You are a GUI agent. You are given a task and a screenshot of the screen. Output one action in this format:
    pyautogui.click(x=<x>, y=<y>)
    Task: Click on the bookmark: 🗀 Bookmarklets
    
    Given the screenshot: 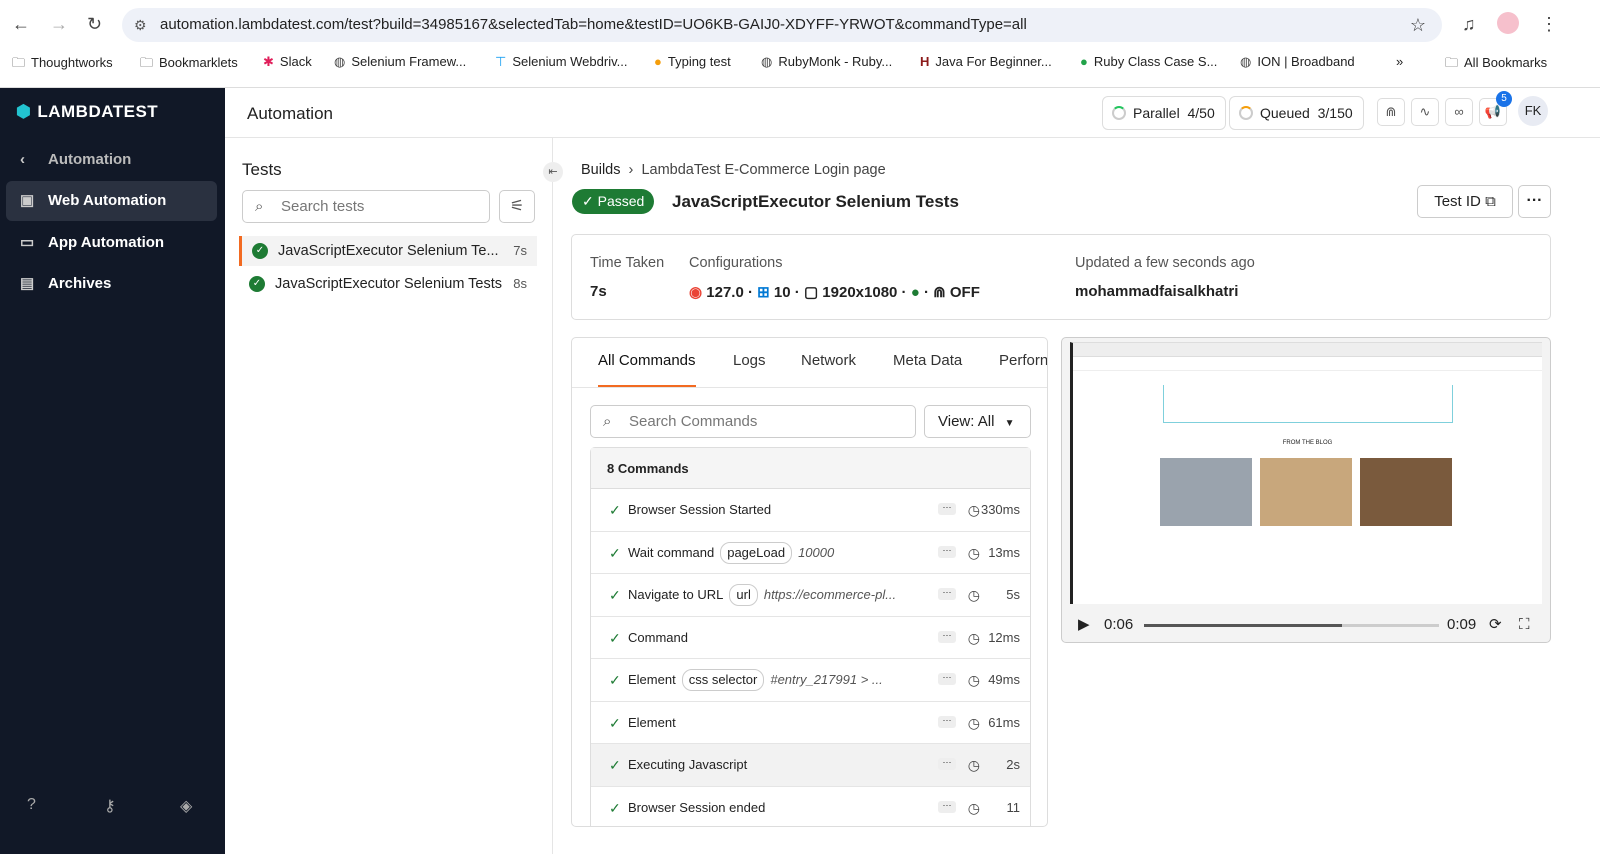 What is the action you would take?
    pyautogui.click(x=189, y=65)
    